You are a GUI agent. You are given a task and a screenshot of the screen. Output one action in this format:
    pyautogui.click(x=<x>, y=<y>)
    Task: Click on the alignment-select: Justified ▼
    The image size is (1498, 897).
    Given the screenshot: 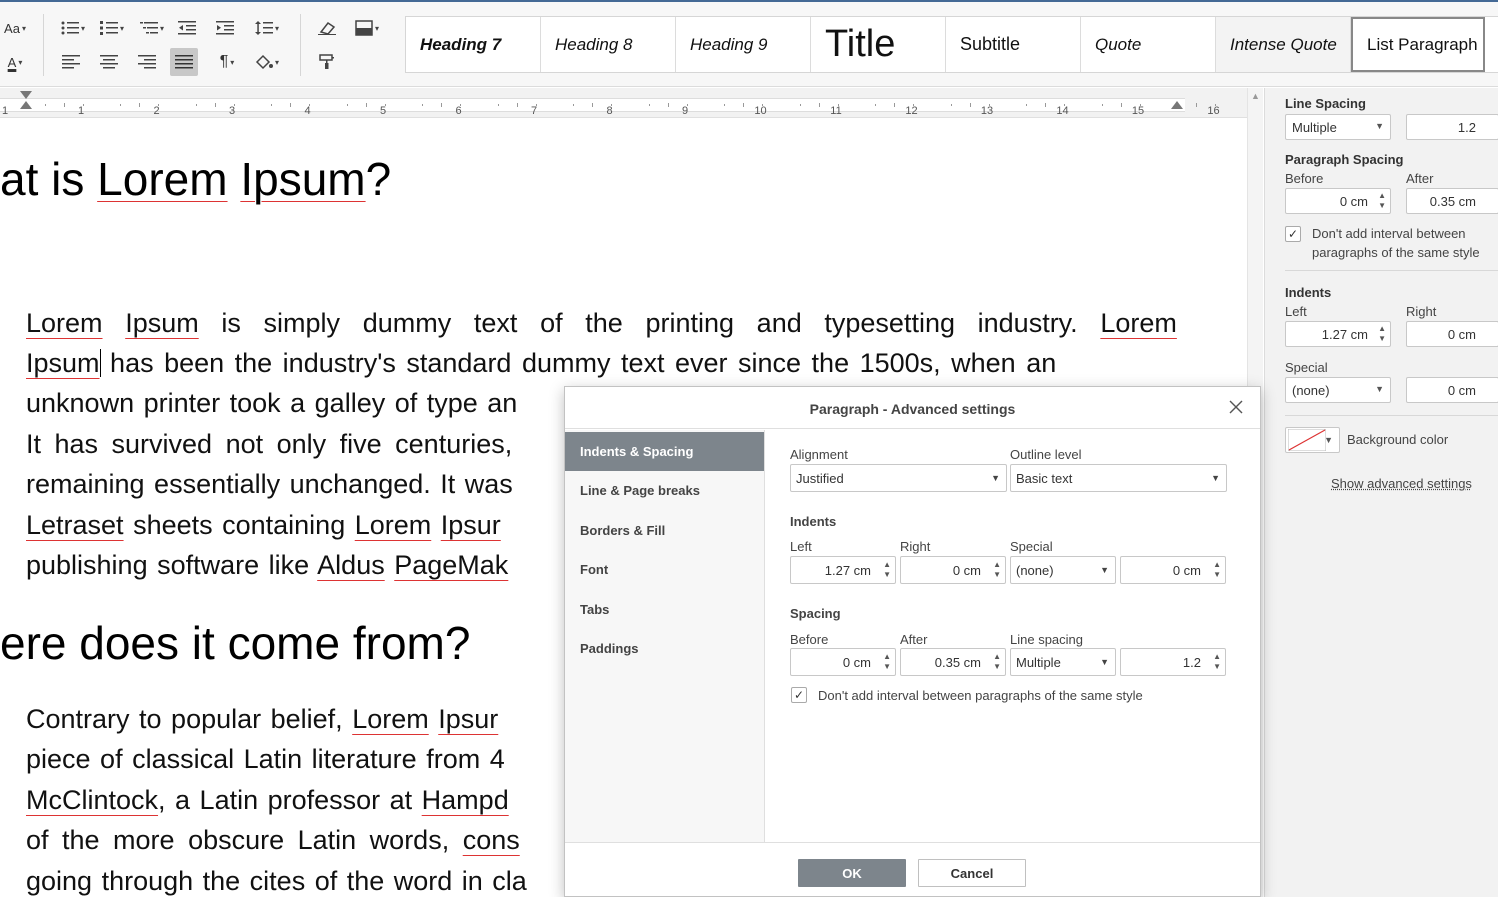 What is the action you would take?
    pyautogui.click(x=898, y=478)
    